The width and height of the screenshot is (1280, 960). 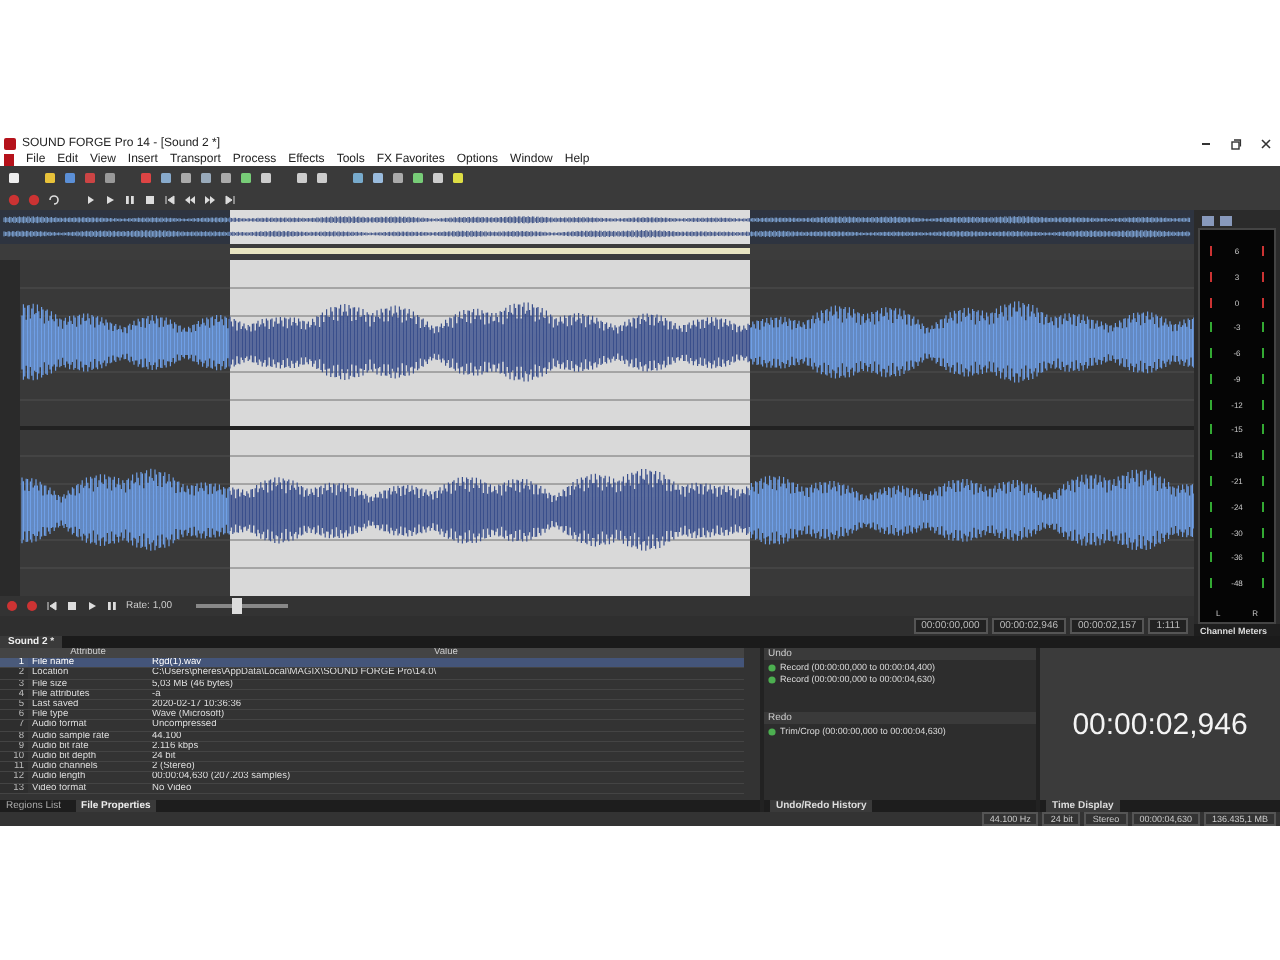 I want to click on toolbar-icon, so click(x=14, y=177).